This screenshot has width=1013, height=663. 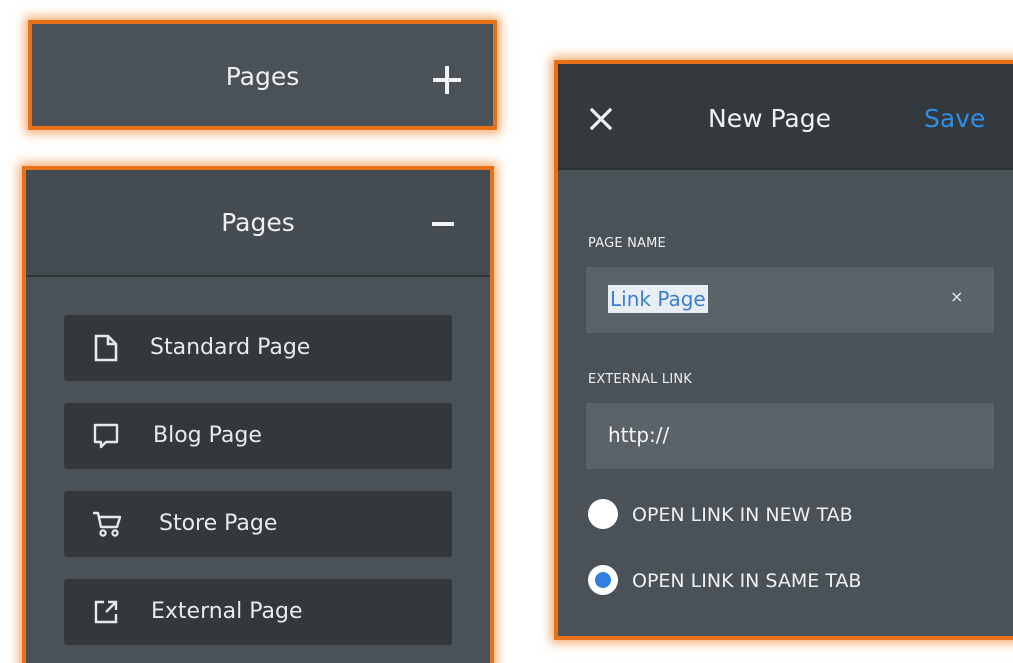 What do you see at coordinates (230, 347) in the screenshot?
I see `standard-page-label: Standard Page` at bounding box center [230, 347].